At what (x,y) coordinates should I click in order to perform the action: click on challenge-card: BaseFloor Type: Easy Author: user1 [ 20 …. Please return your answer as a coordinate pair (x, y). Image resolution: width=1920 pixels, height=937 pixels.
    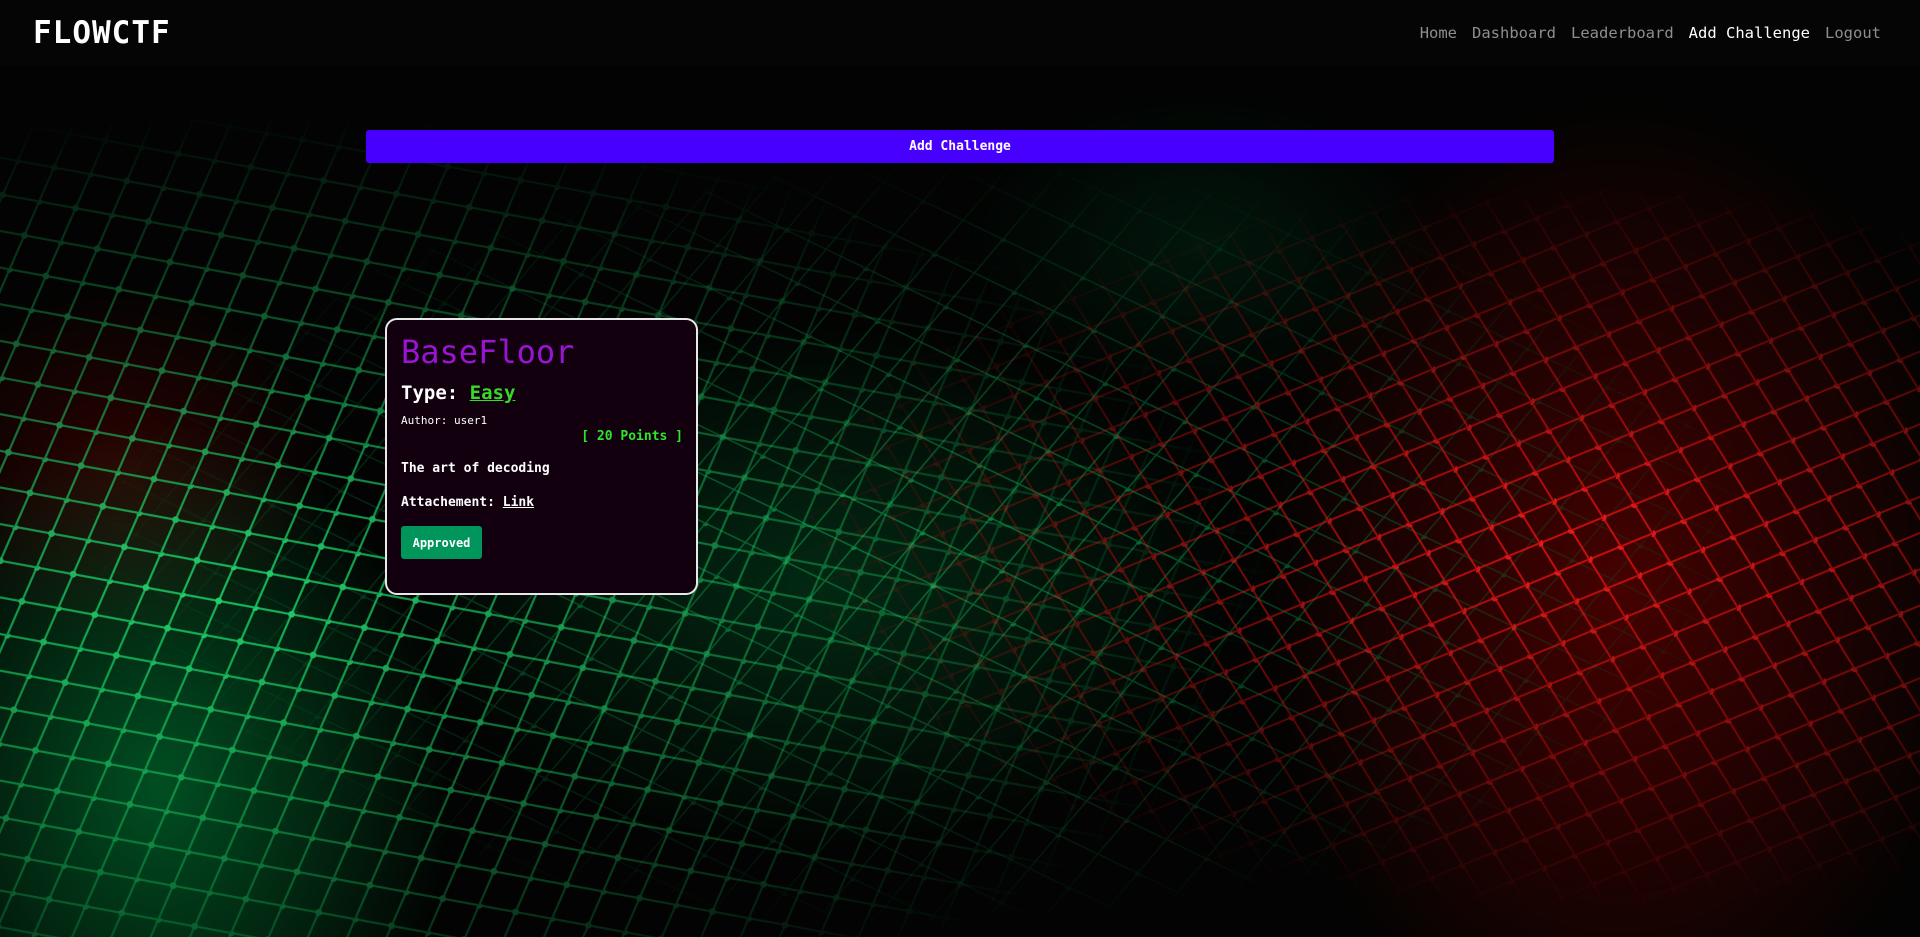
    Looking at the image, I should click on (541, 456).